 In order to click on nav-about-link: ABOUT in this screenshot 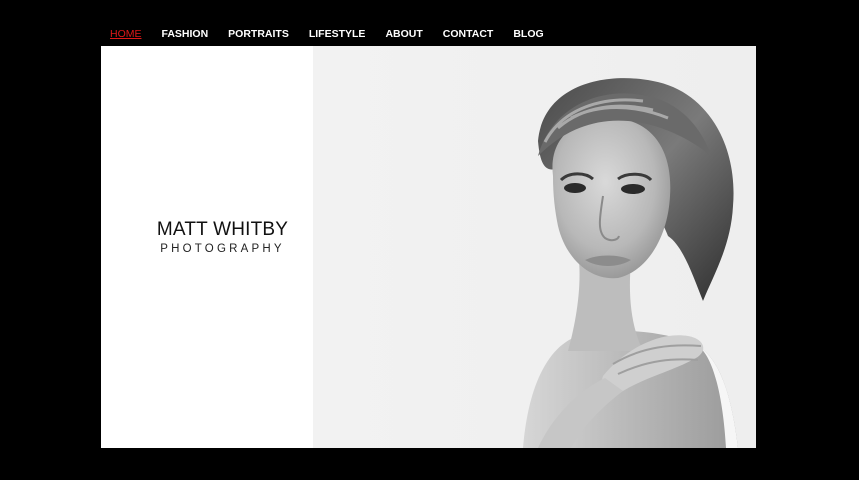, I will do `click(403, 34)`.